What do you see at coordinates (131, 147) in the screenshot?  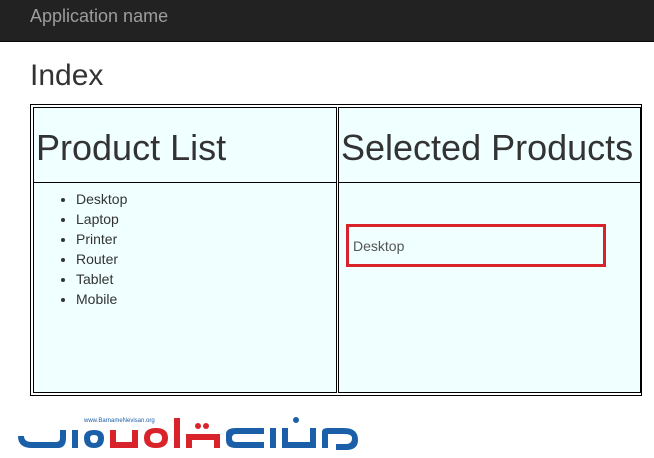 I see `product-list-title: Product List` at bounding box center [131, 147].